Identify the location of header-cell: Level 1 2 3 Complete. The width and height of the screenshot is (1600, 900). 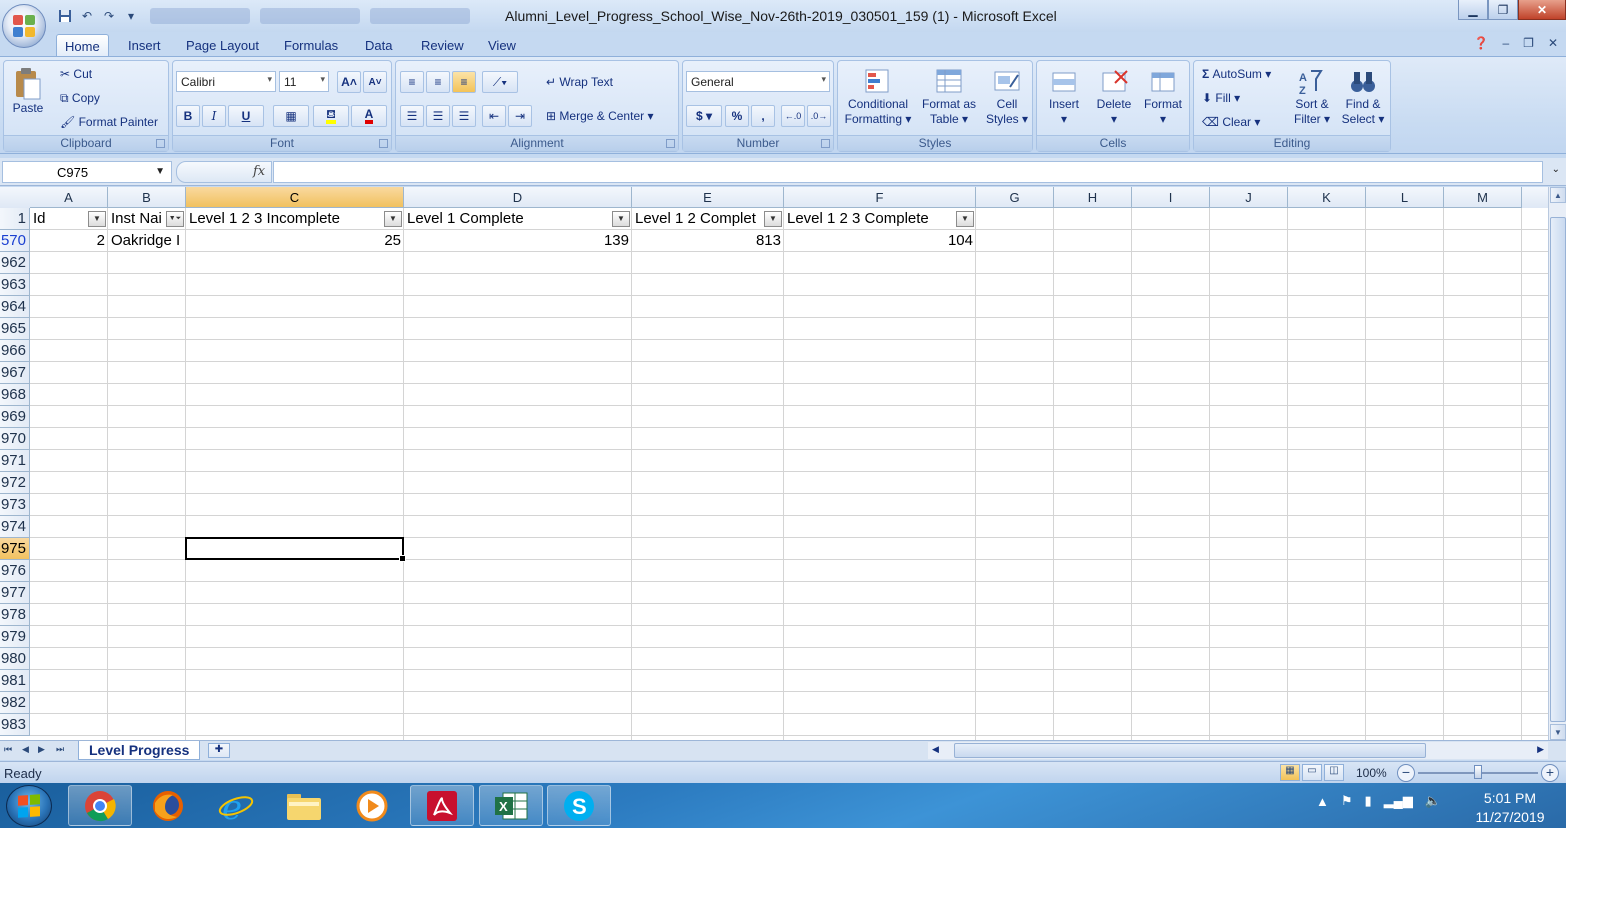
(869, 219).